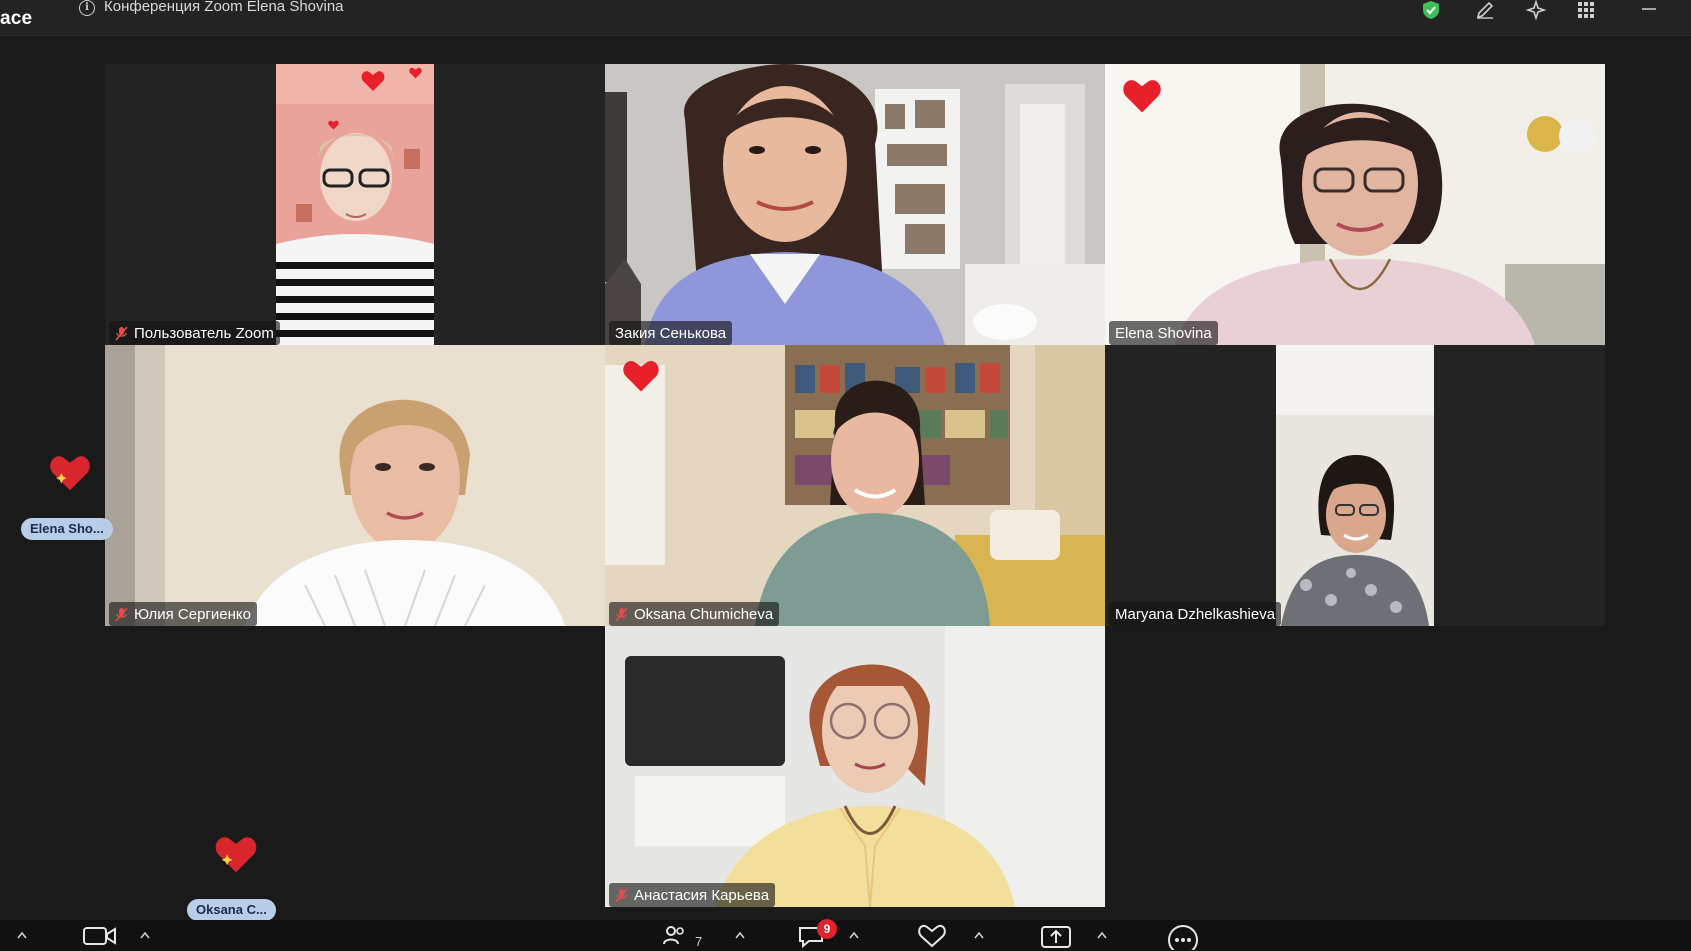  What do you see at coordinates (675, 935) in the screenshot?
I see `participants-icon` at bounding box center [675, 935].